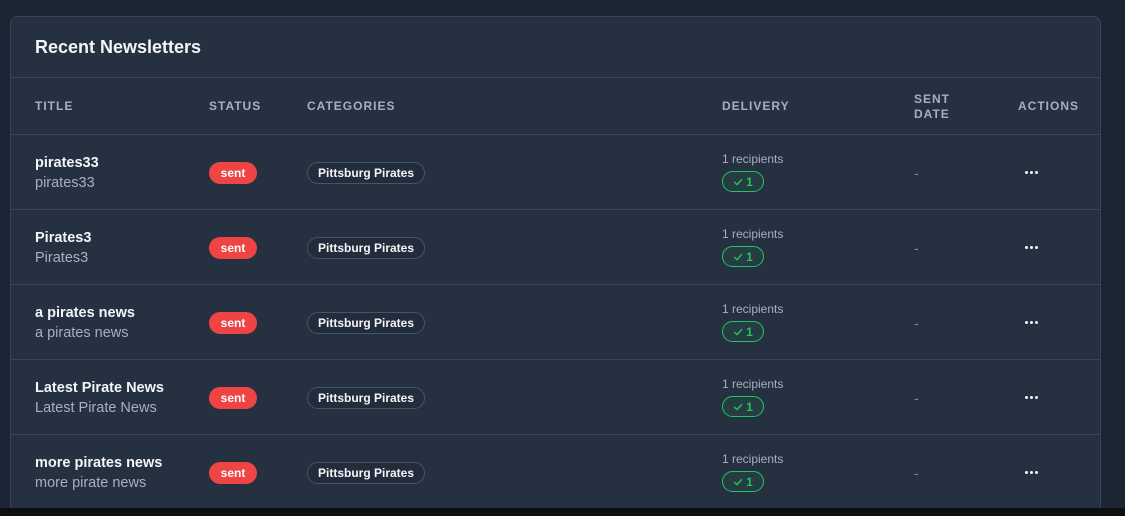 The image size is (1125, 516). What do you see at coordinates (62, 257) in the screenshot?
I see `newsletter-subtitle: Pirates3` at bounding box center [62, 257].